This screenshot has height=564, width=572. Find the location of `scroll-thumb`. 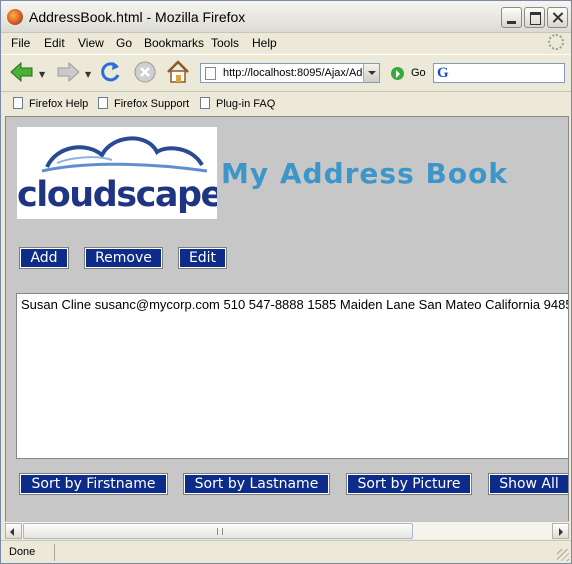

scroll-thumb is located at coordinates (218, 531).